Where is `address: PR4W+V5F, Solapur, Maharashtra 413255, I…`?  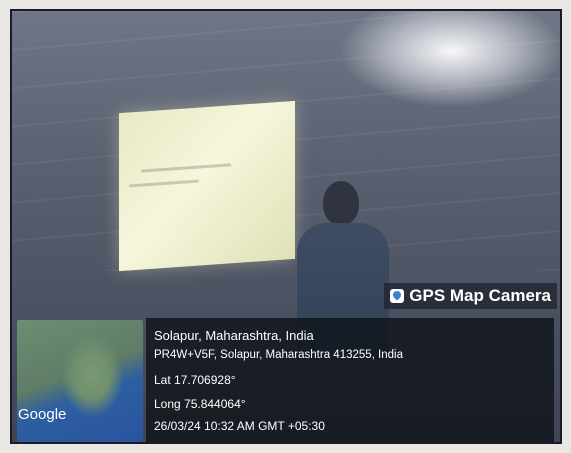 address: PR4W+V5F, Solapur, Maharashtra 413255, I… is located at coordinates (278, 355).